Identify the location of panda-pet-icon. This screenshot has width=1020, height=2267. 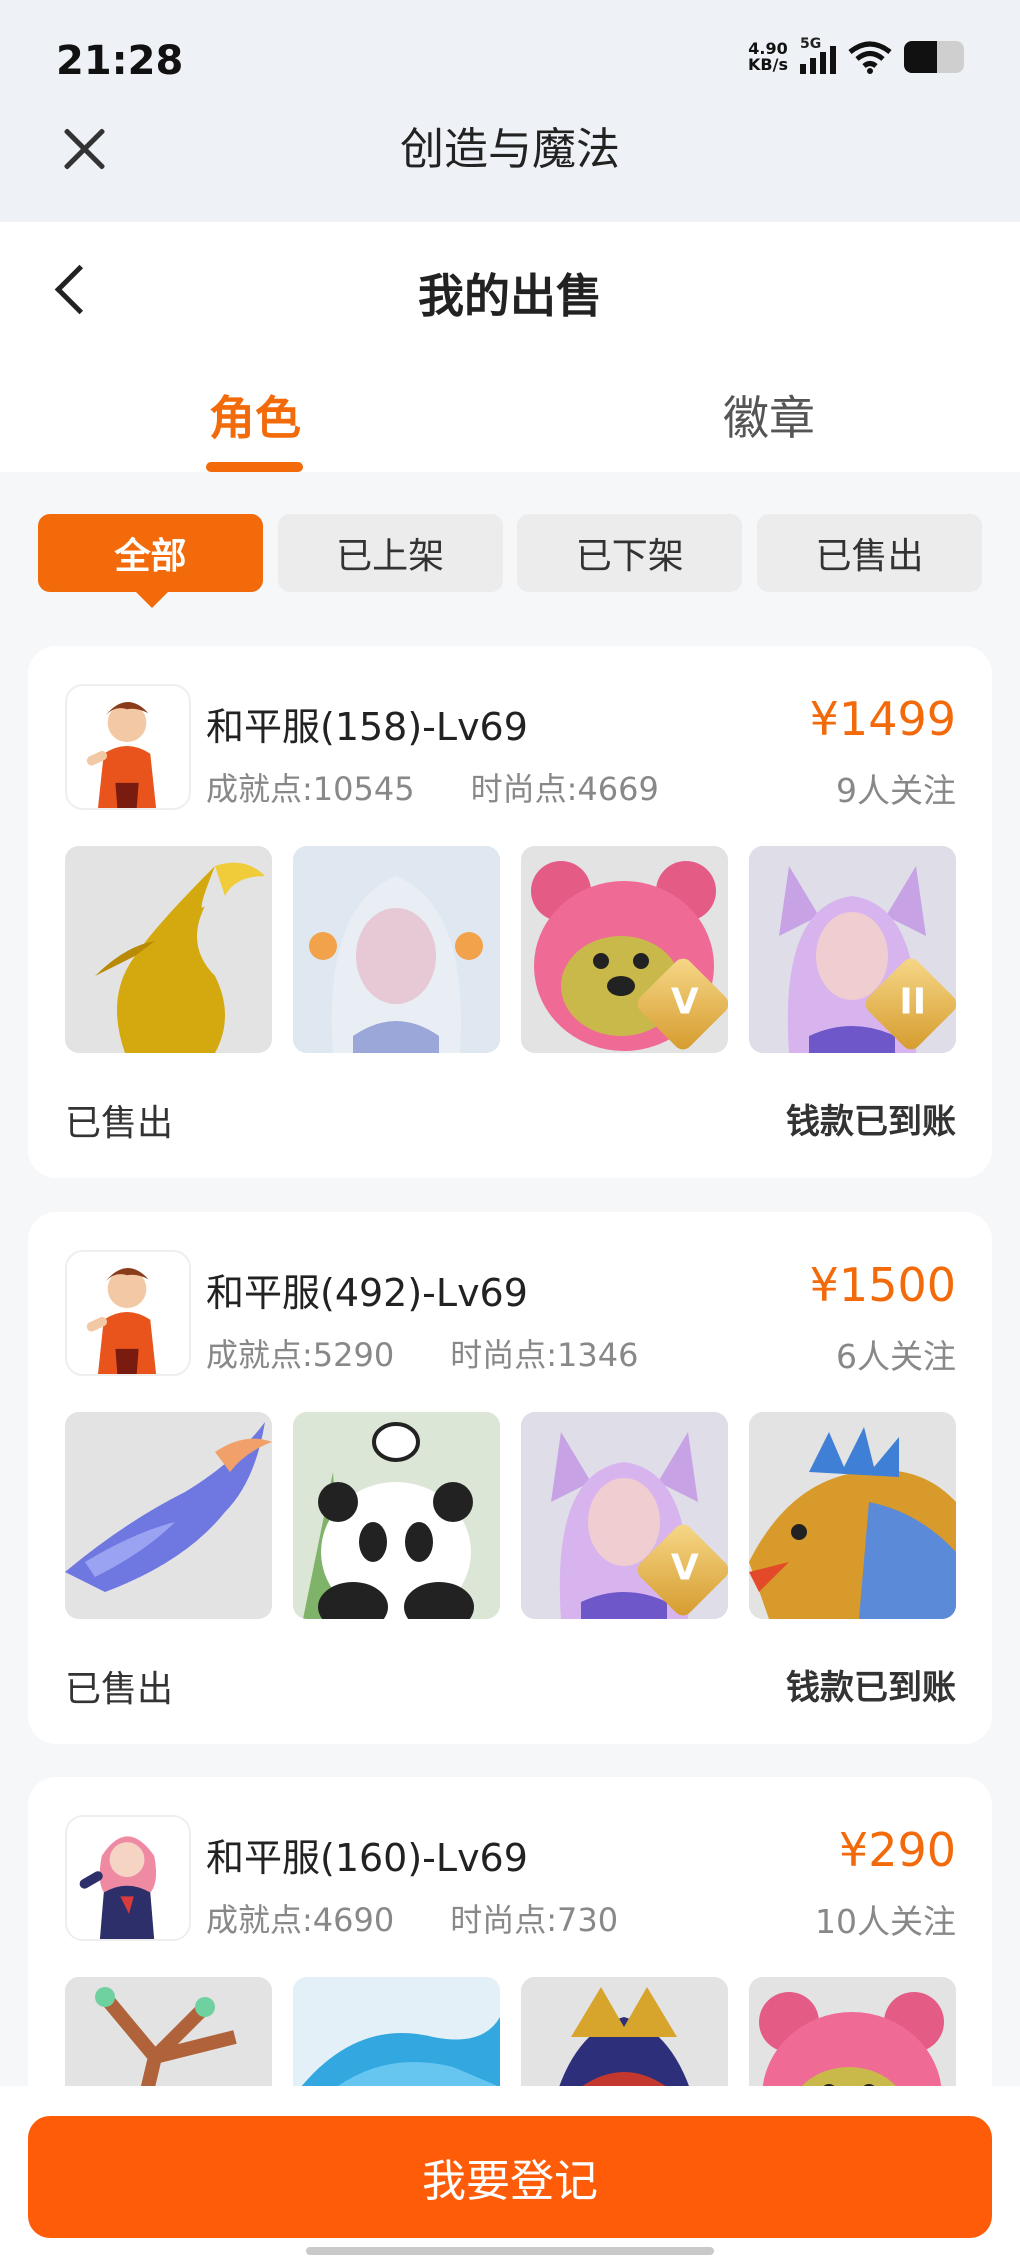
(396, 1515).